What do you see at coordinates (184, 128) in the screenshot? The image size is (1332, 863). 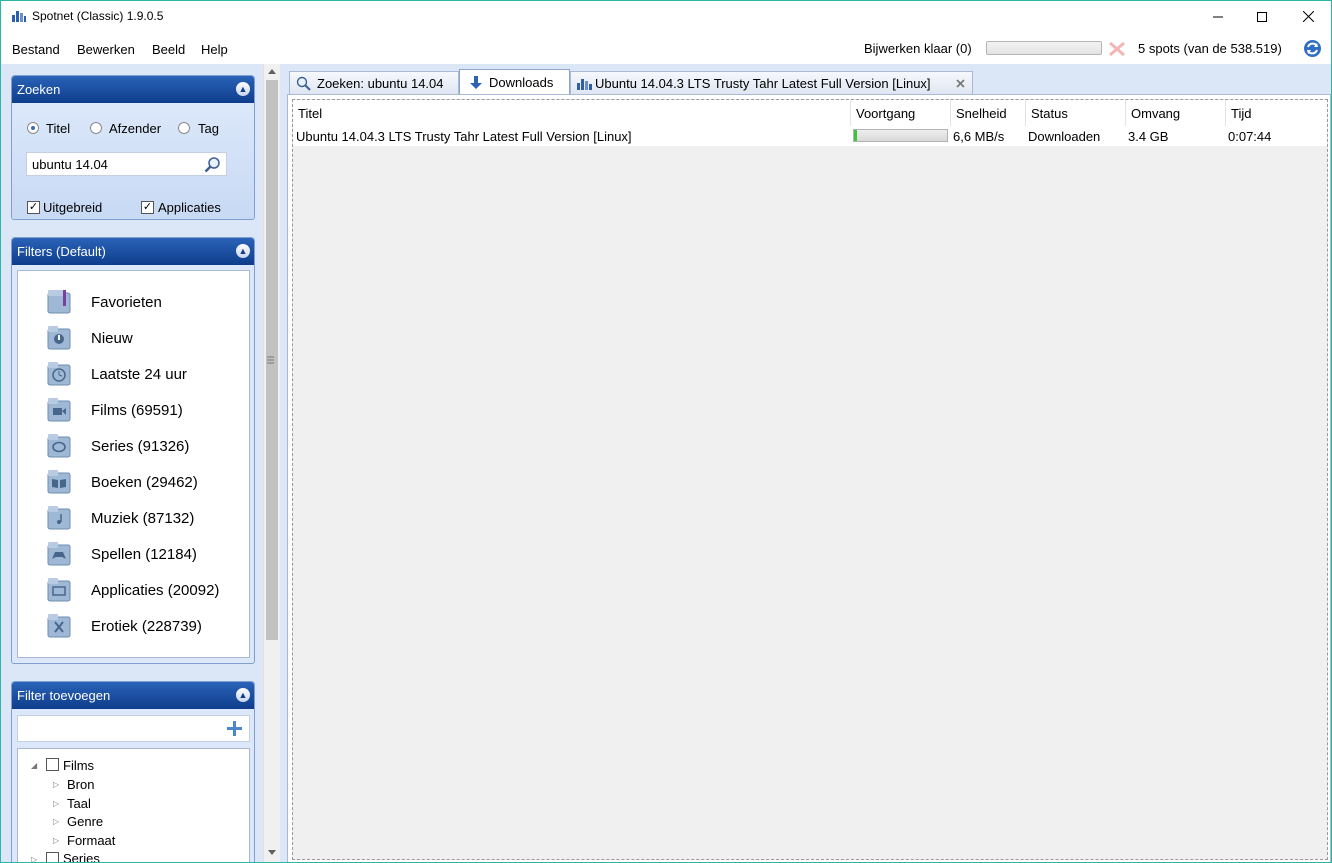 I see `radio-tag` at bounding box center [184, 128].